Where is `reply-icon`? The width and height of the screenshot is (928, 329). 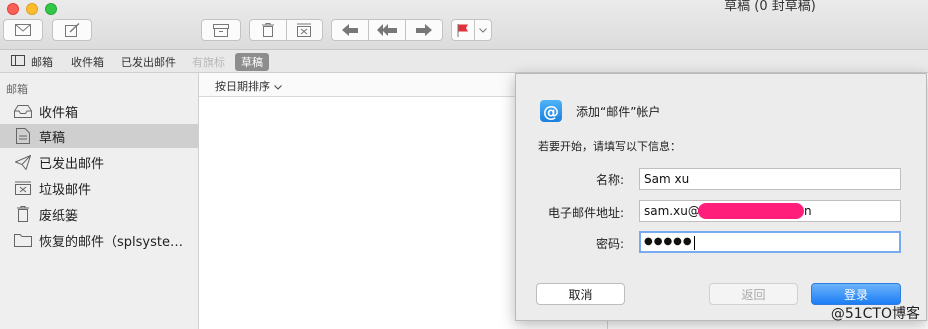
reply-icon is located at coordinates (350, 30).